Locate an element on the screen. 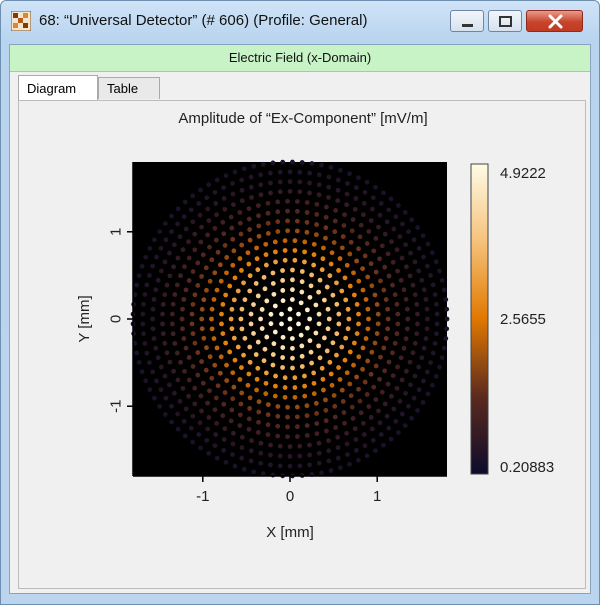 The image size is (600, 605). maximize-icon is located at coordinates (505, 21).